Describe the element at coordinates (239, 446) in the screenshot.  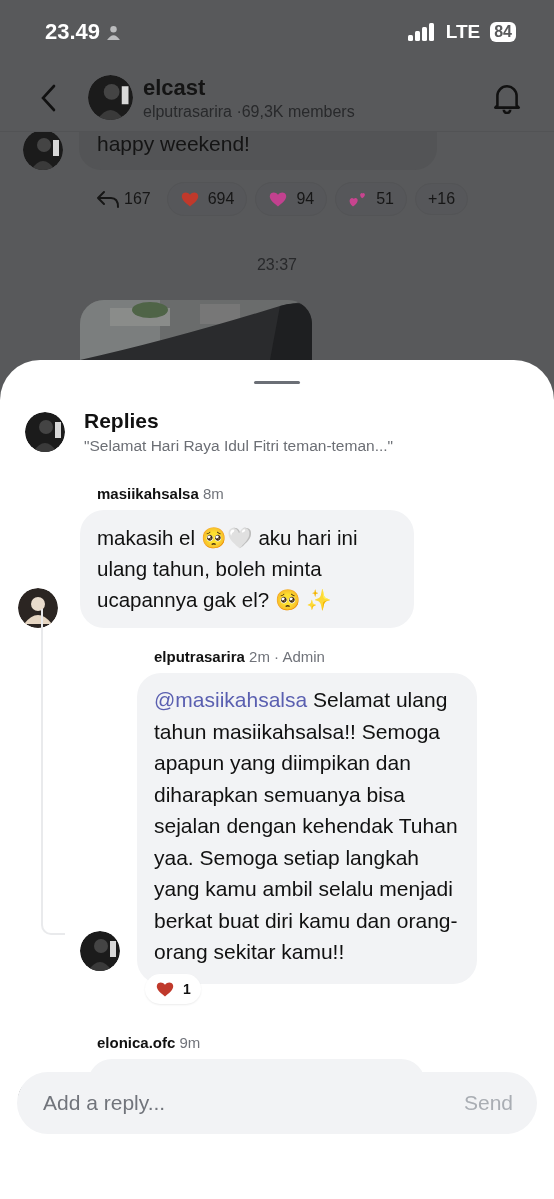
I see `quoted-message: "Selamat Hari Raya Idul Fitri teman-teman..."` at that location.